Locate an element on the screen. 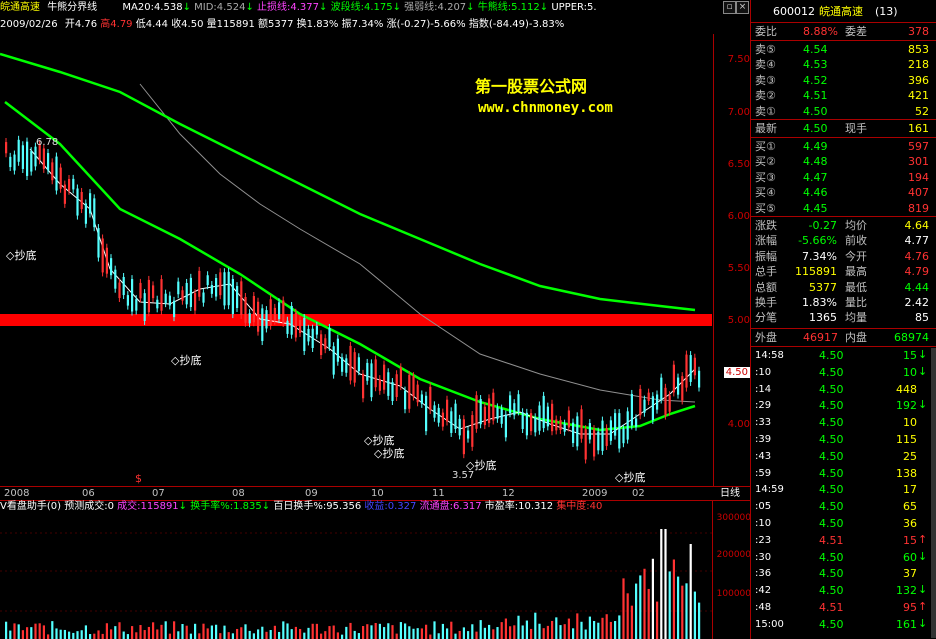 This screenshot has width=936, height=639. sell-label: 卖② is located at coordinates (765, 96).